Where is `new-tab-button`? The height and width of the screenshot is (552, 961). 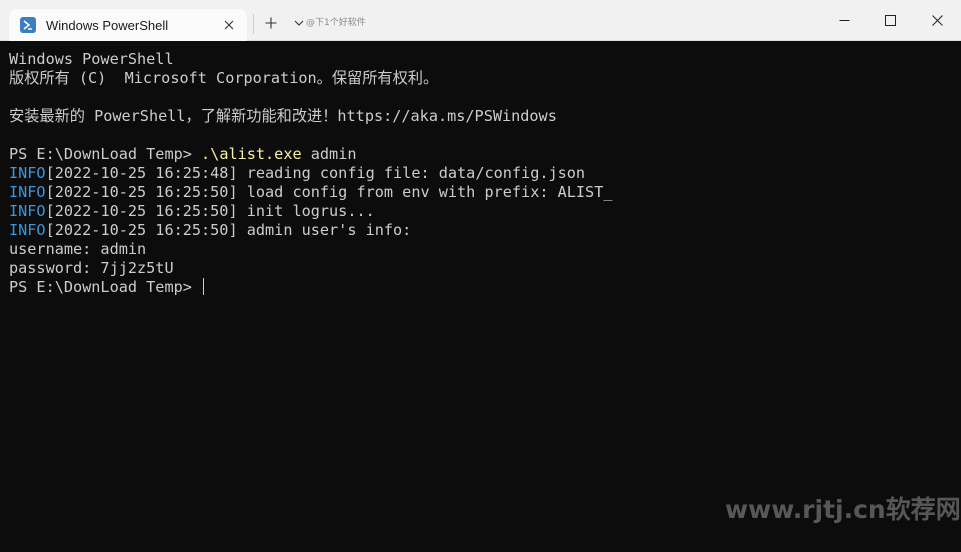 new-tab-button is located at coordinates (271, 23).